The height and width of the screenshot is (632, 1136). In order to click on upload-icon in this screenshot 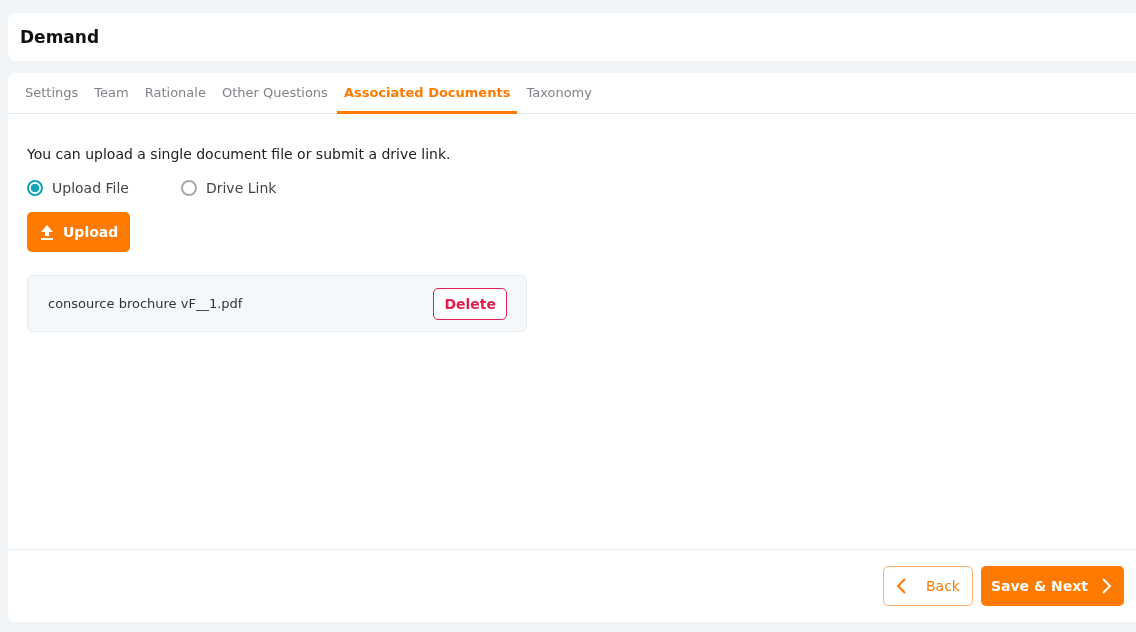, I will do `click(47, 232)`.